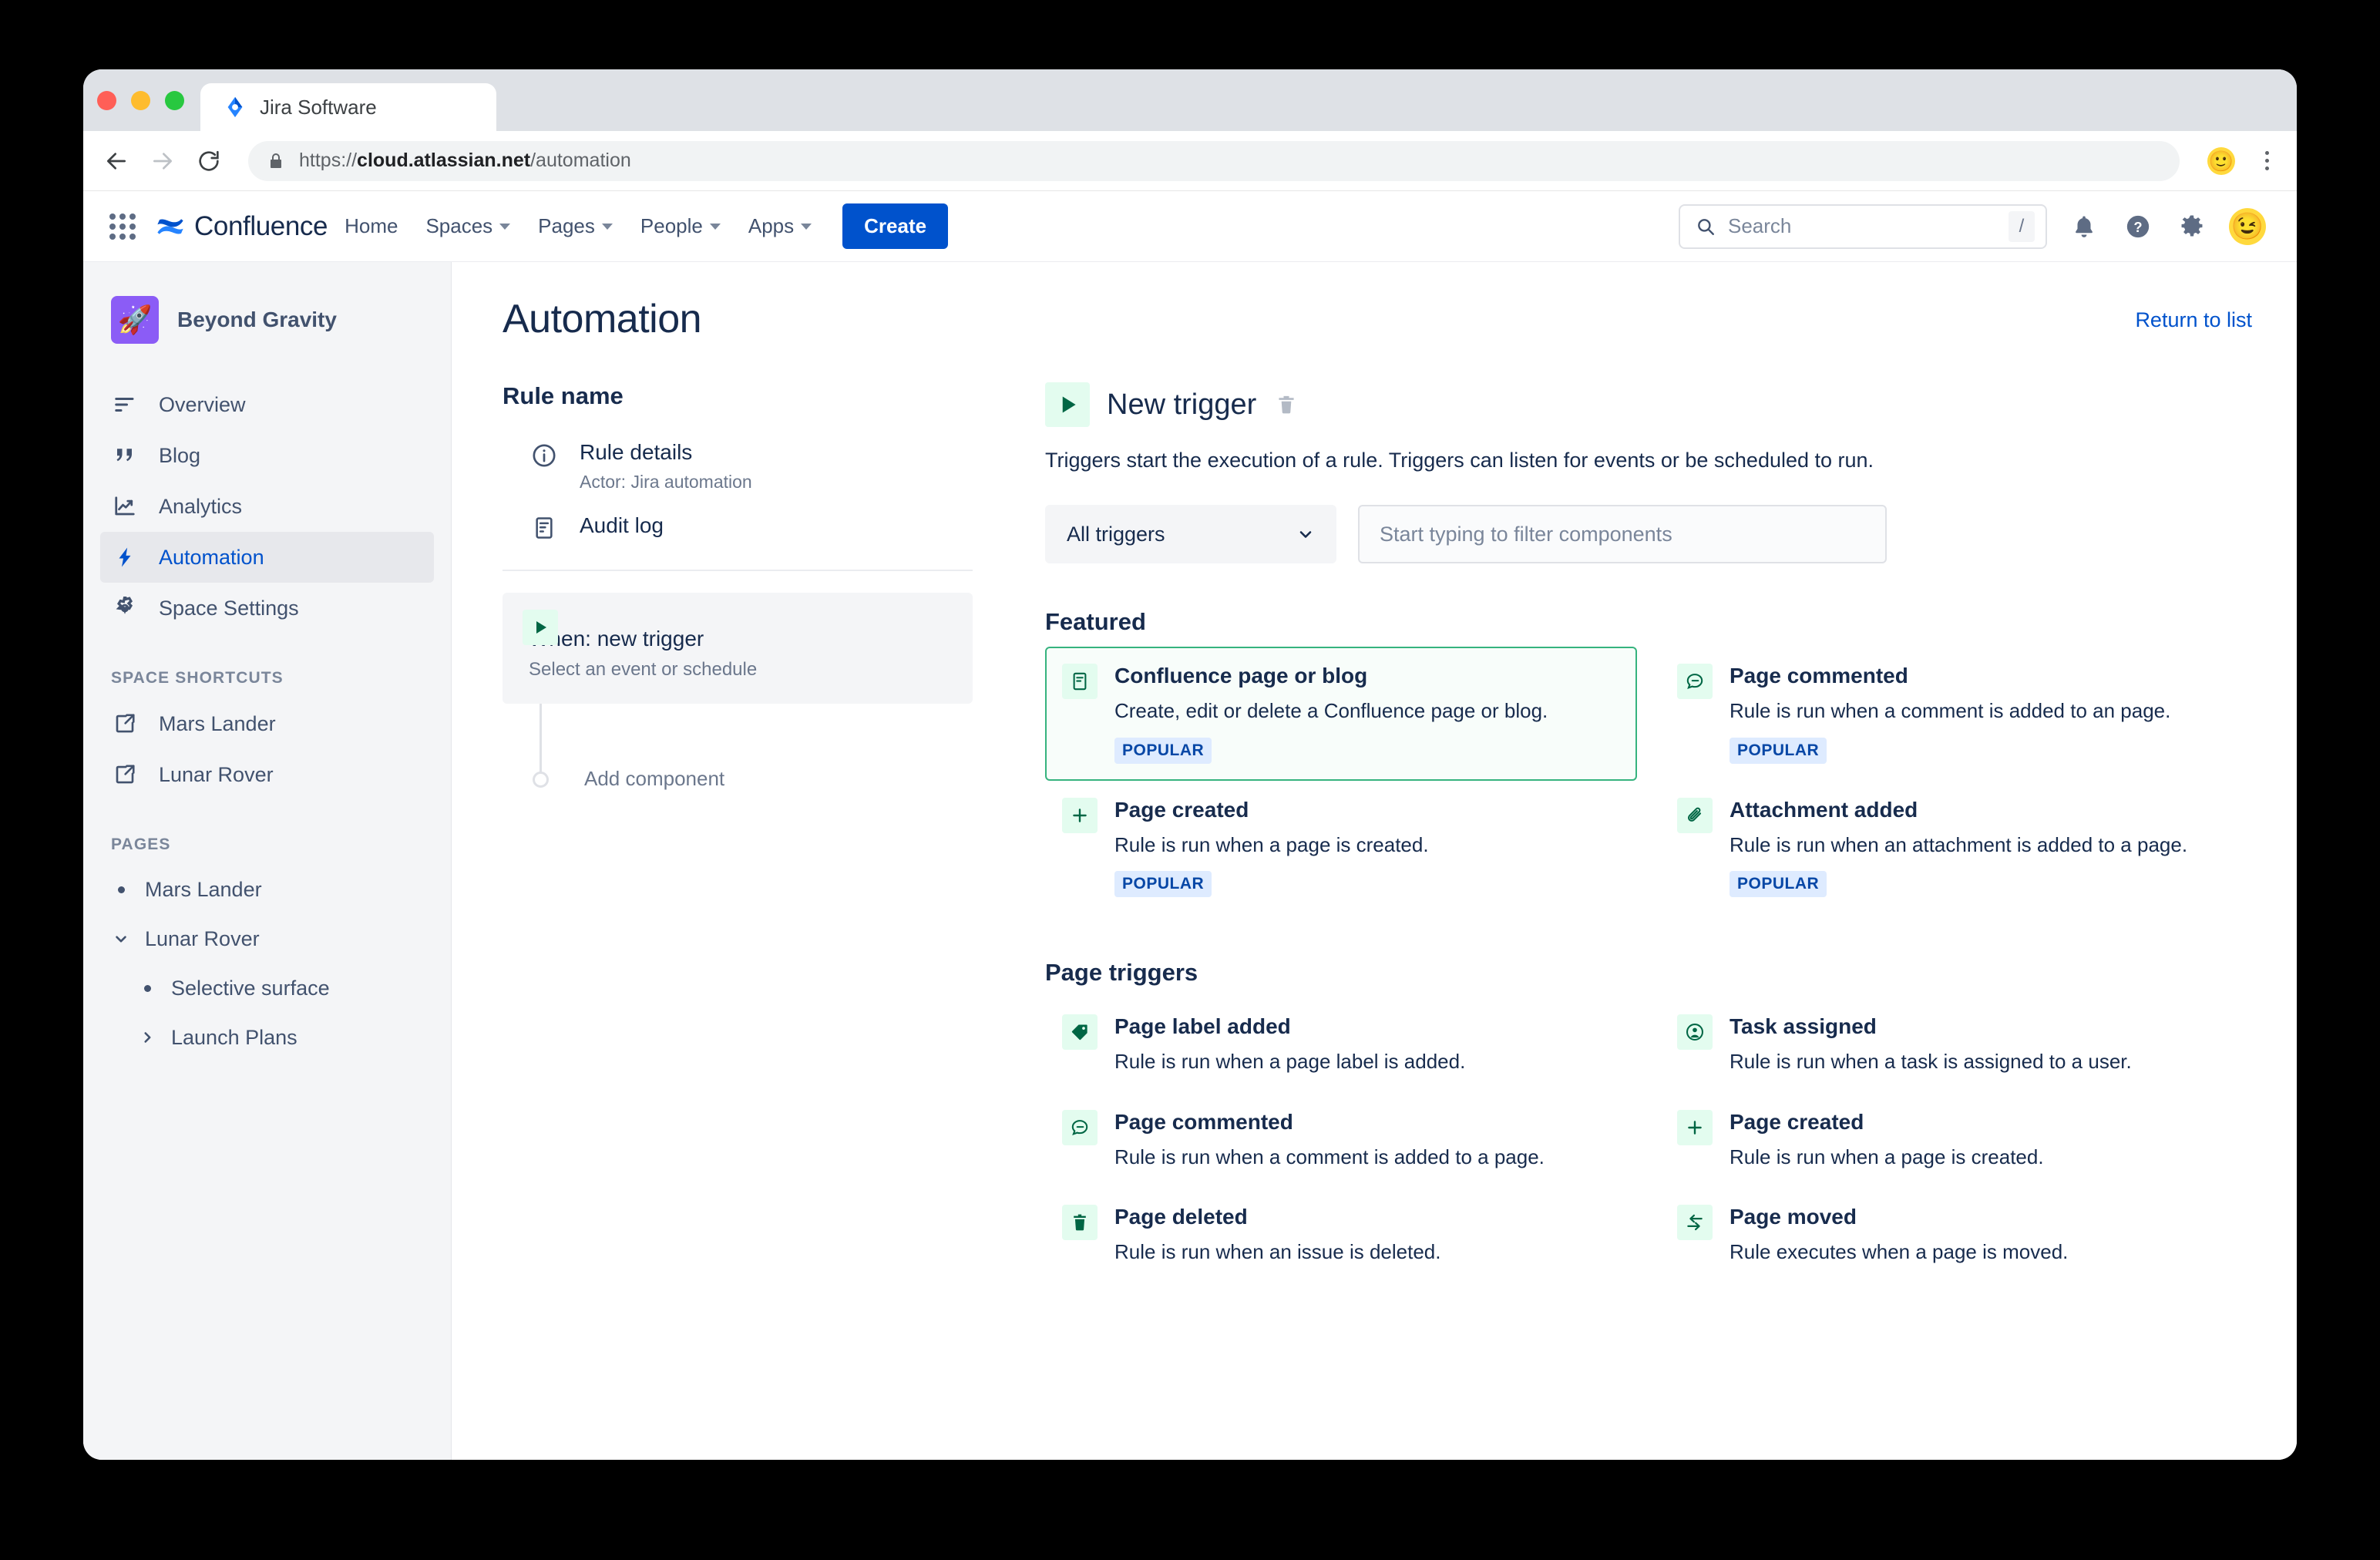  I want to click on search-shortcut-badge: /, so click(2022, 226).